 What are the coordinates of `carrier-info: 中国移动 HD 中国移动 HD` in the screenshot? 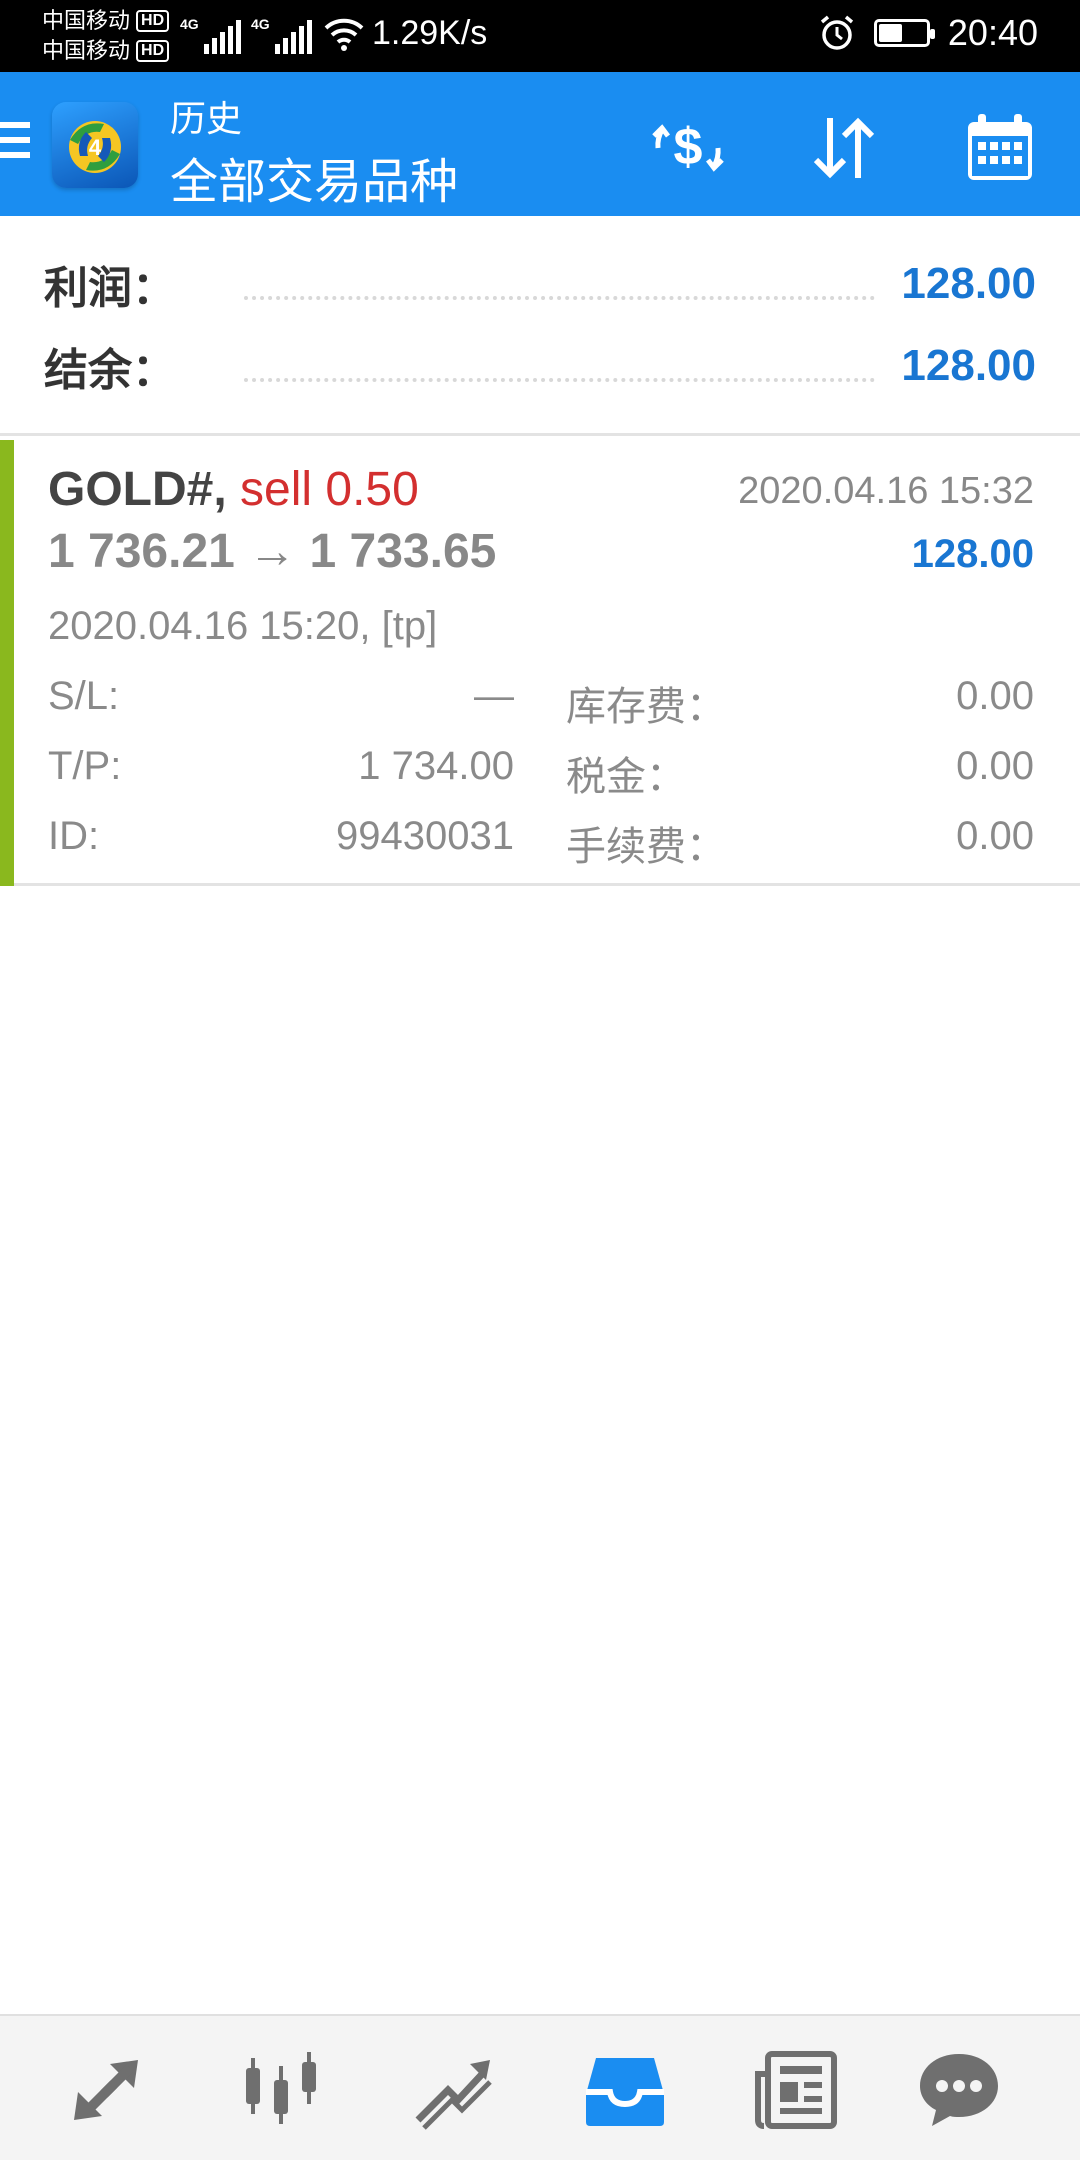 It's located at (106, 36).